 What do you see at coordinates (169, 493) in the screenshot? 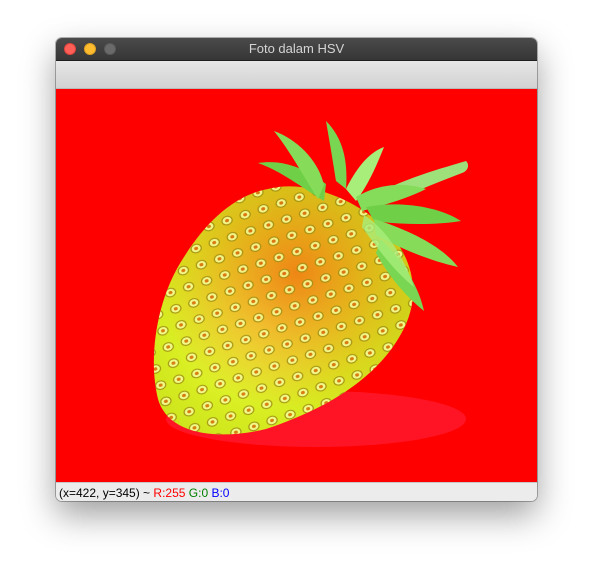
I see `red-value: R:255` at bounding box center [169, 493].